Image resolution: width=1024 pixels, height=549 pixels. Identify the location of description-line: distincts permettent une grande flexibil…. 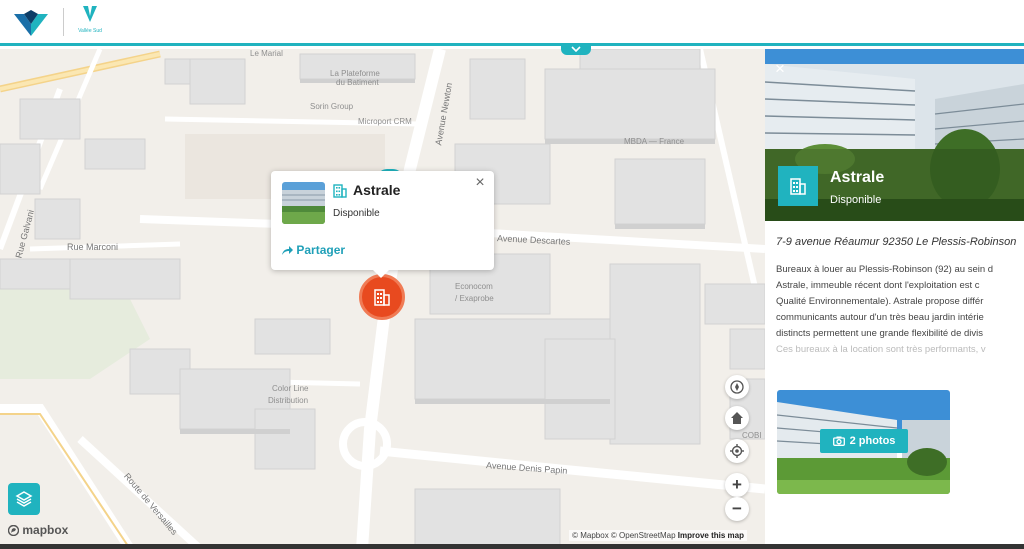
(880, 333).